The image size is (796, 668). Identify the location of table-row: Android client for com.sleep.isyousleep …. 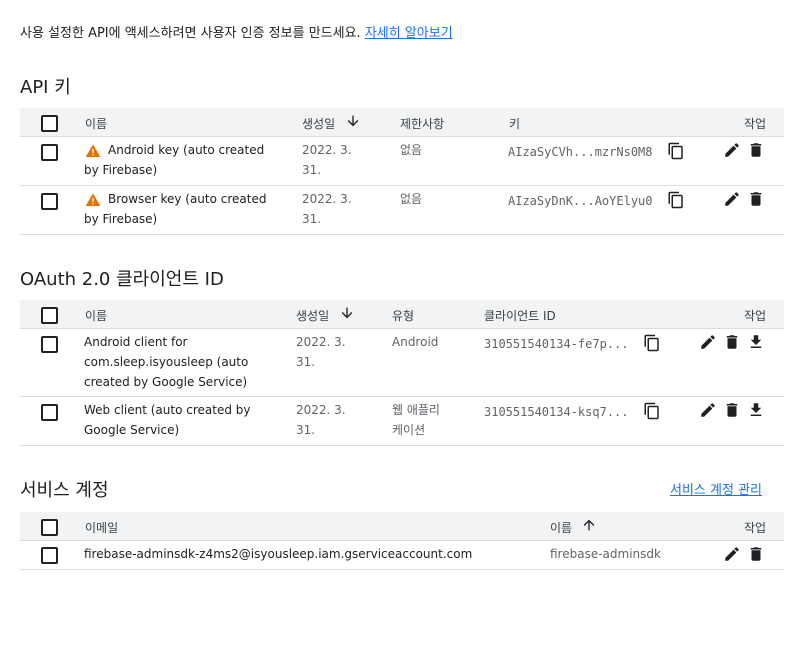
(402, 363).